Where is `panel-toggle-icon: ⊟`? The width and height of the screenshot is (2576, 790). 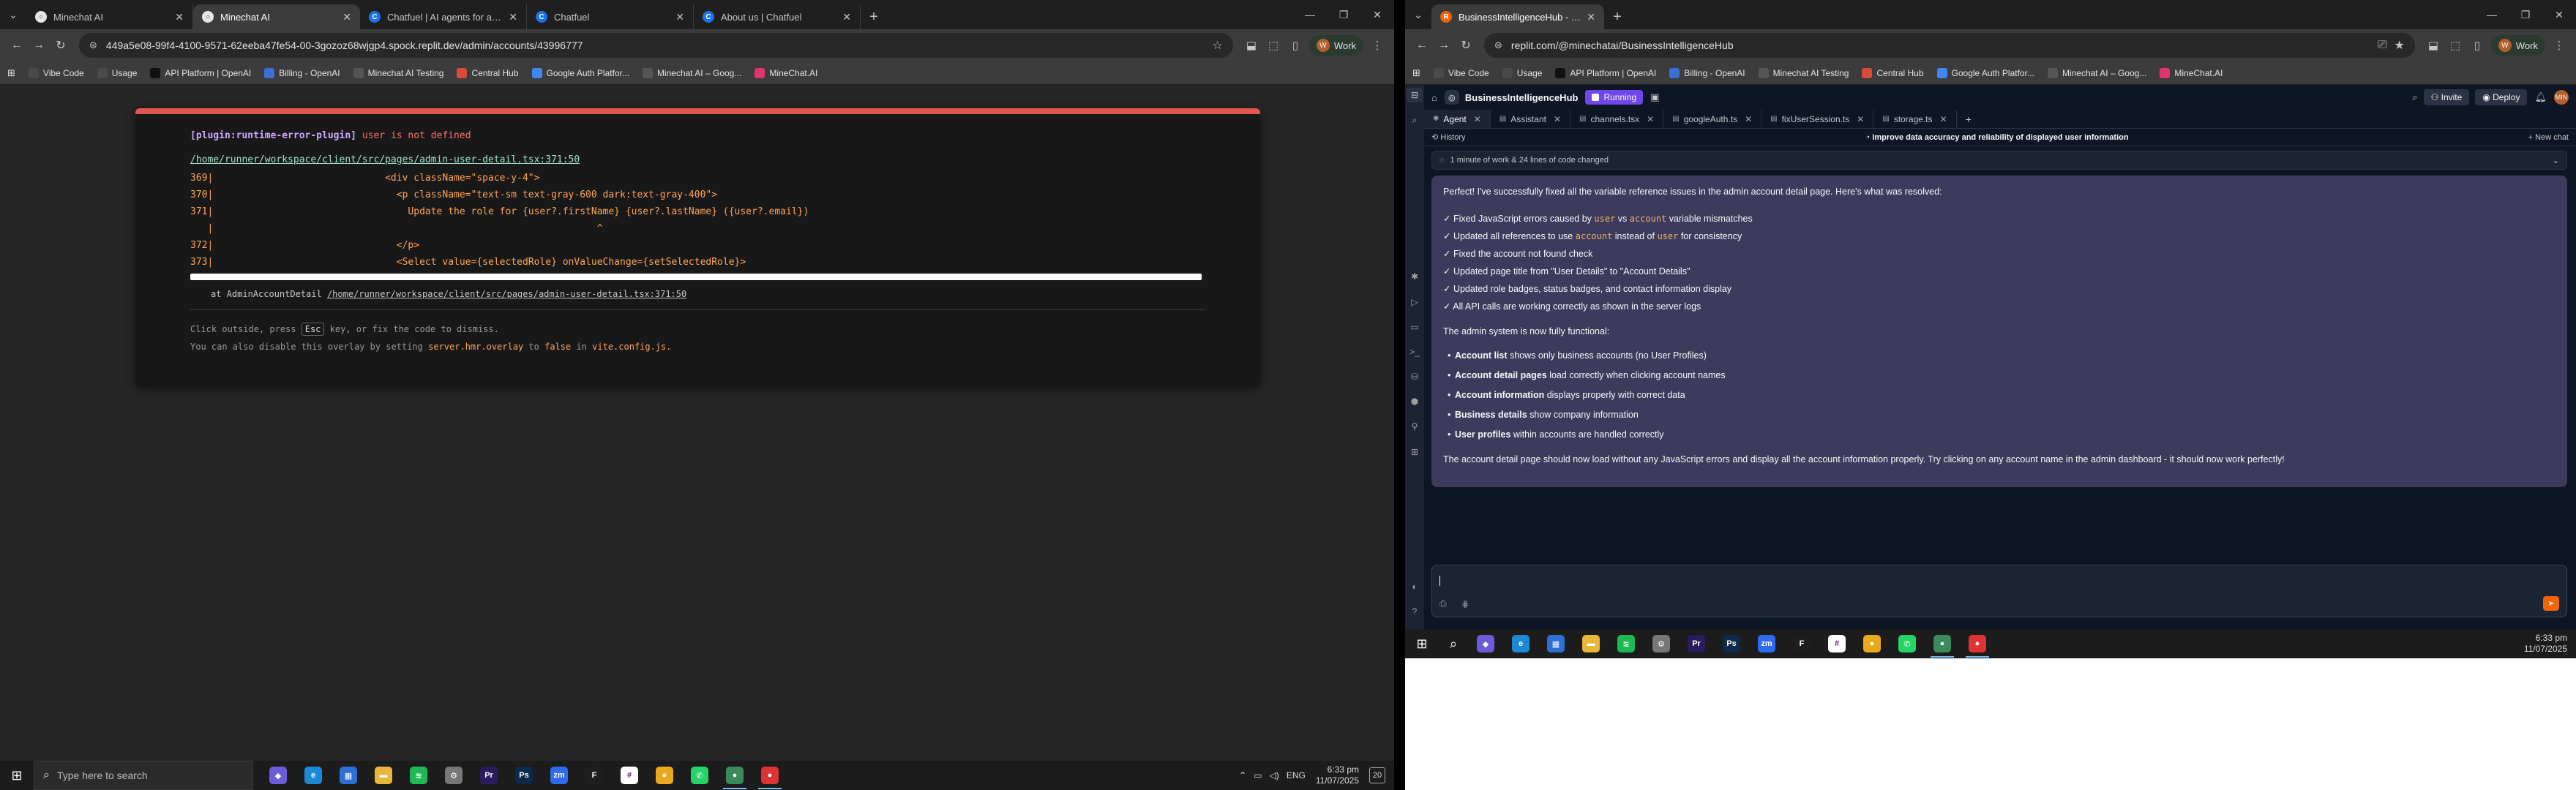
panel-toggle-icon: ⊟ is located at coordinates (1415, 96).